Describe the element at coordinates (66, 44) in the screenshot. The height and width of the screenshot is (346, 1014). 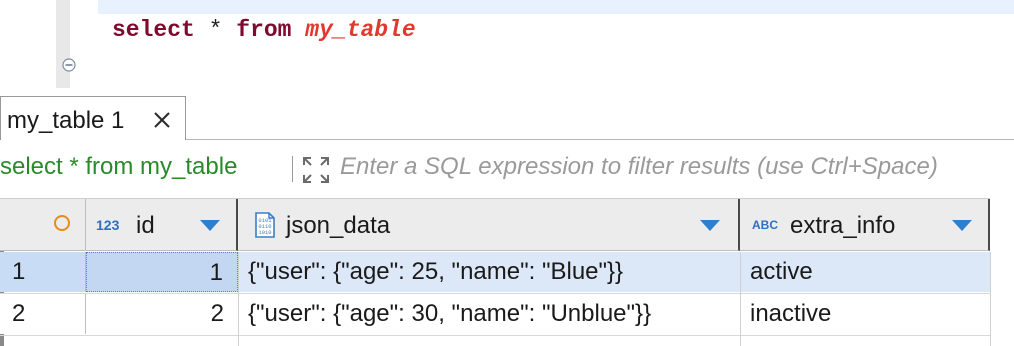
I see `editor-gutter` at that location.